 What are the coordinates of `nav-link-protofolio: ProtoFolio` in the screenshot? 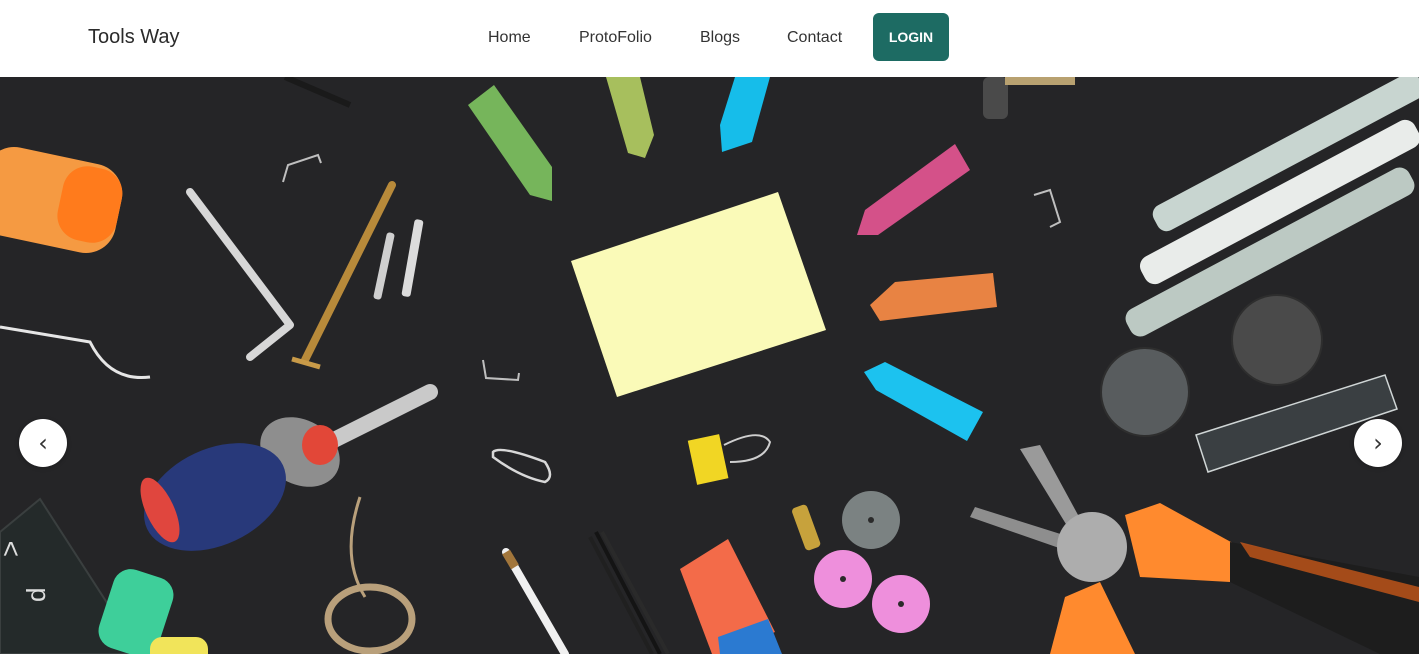 It's located at (615, 38).